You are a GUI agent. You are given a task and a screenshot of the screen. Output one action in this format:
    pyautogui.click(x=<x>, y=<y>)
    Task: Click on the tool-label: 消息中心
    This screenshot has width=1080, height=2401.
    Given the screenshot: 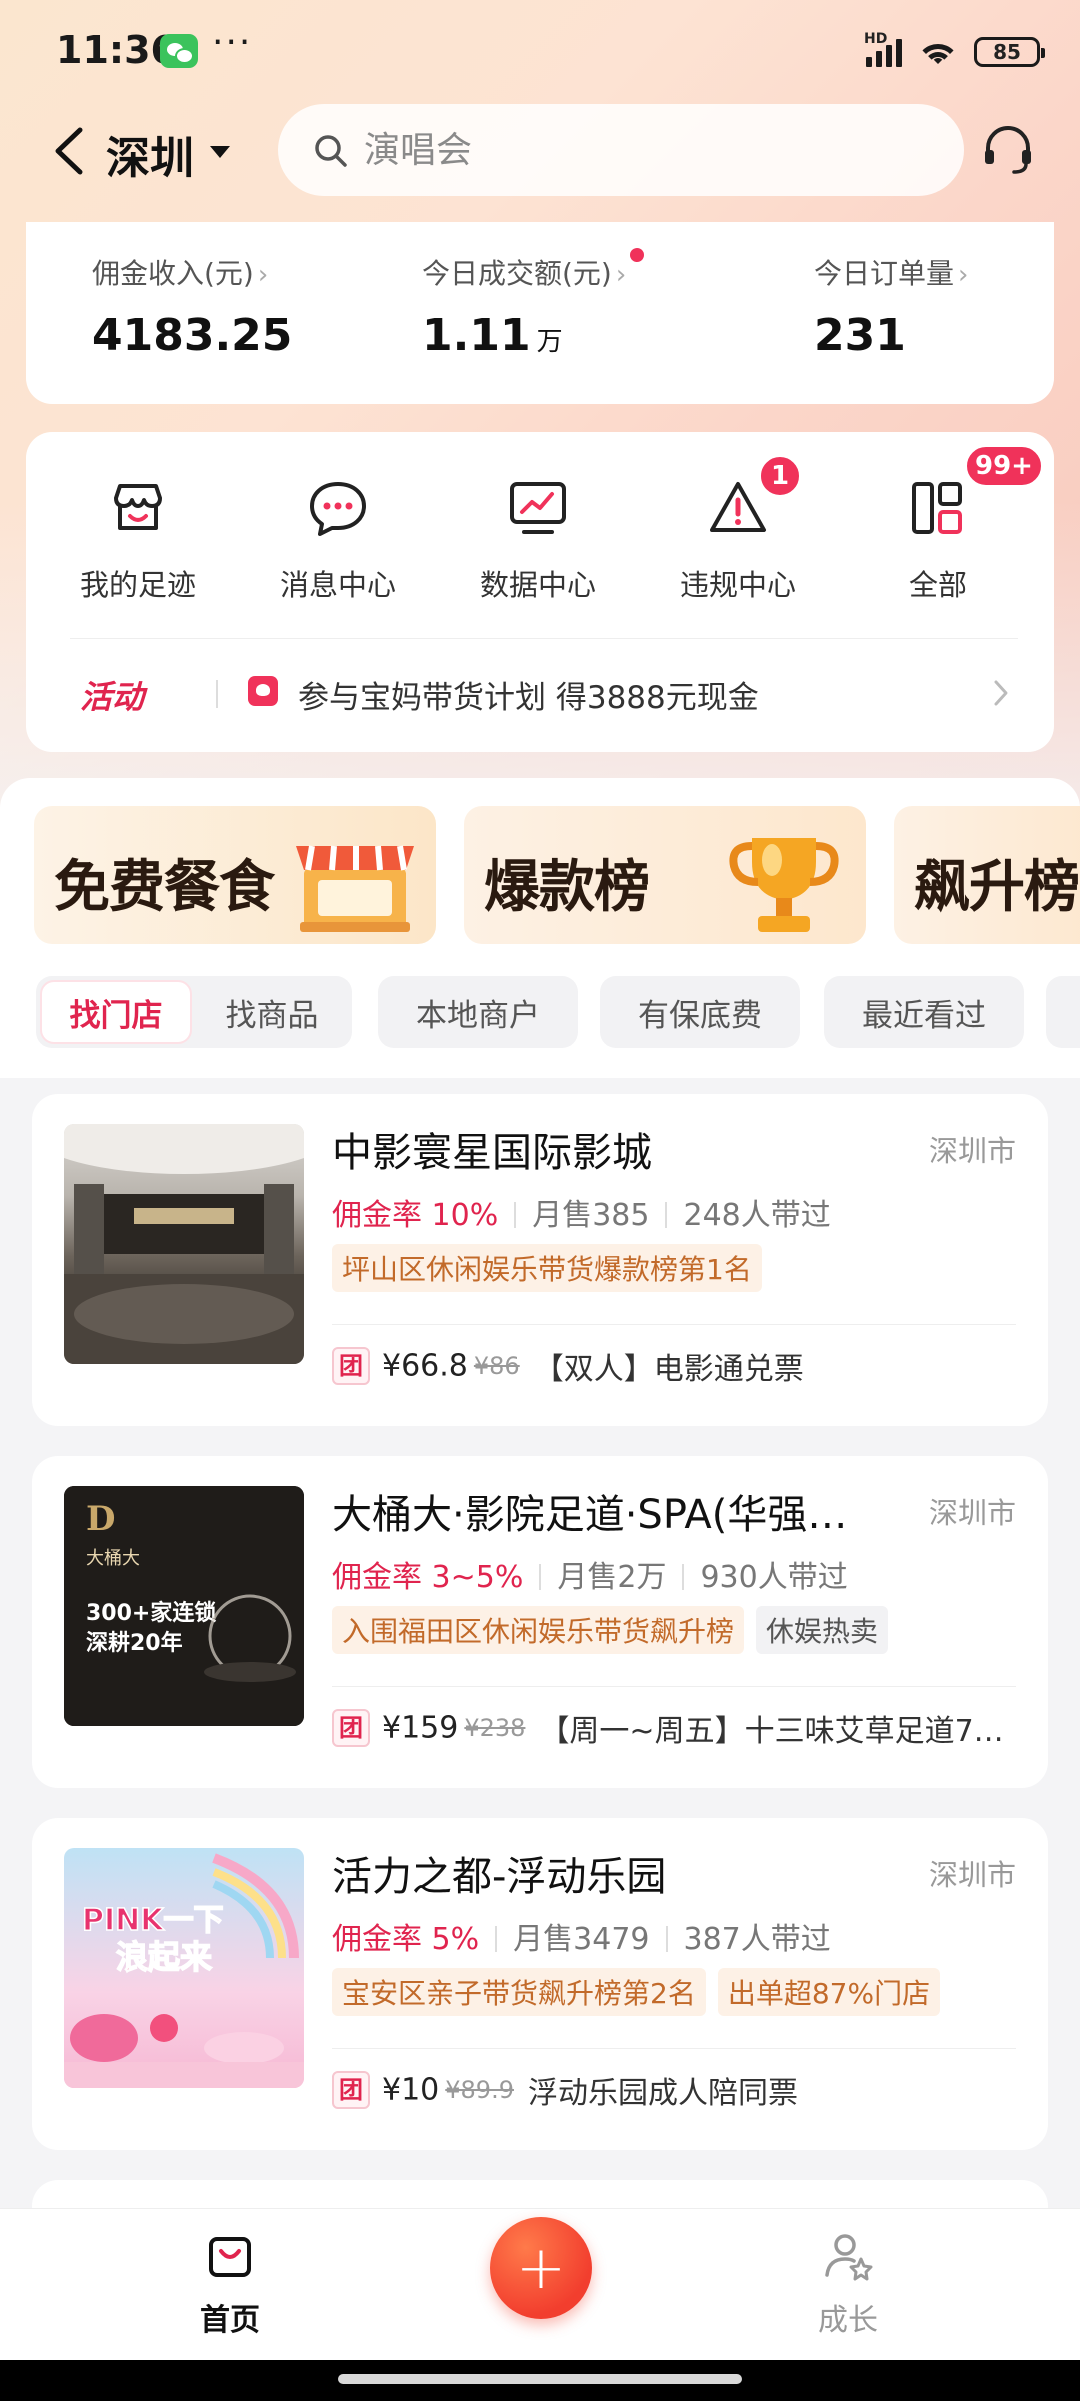 What is the action you would take?
    pyautogui.click(x=337, y=585)
    